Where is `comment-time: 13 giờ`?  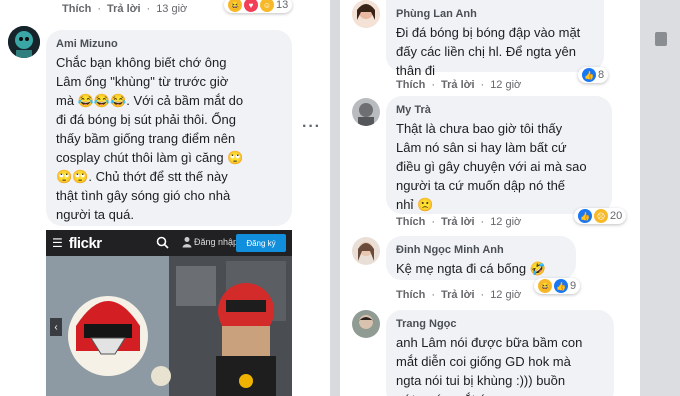
comment-time: 13 giờ is located at coordinates (172, 9).